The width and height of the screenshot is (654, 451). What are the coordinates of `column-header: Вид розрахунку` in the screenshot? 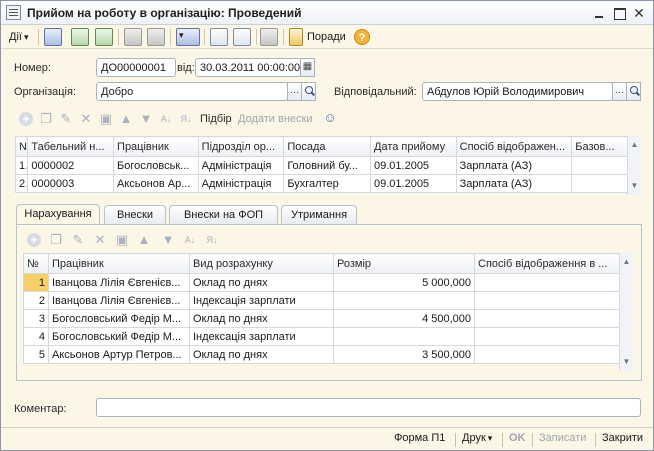 It's located at (261, 263).